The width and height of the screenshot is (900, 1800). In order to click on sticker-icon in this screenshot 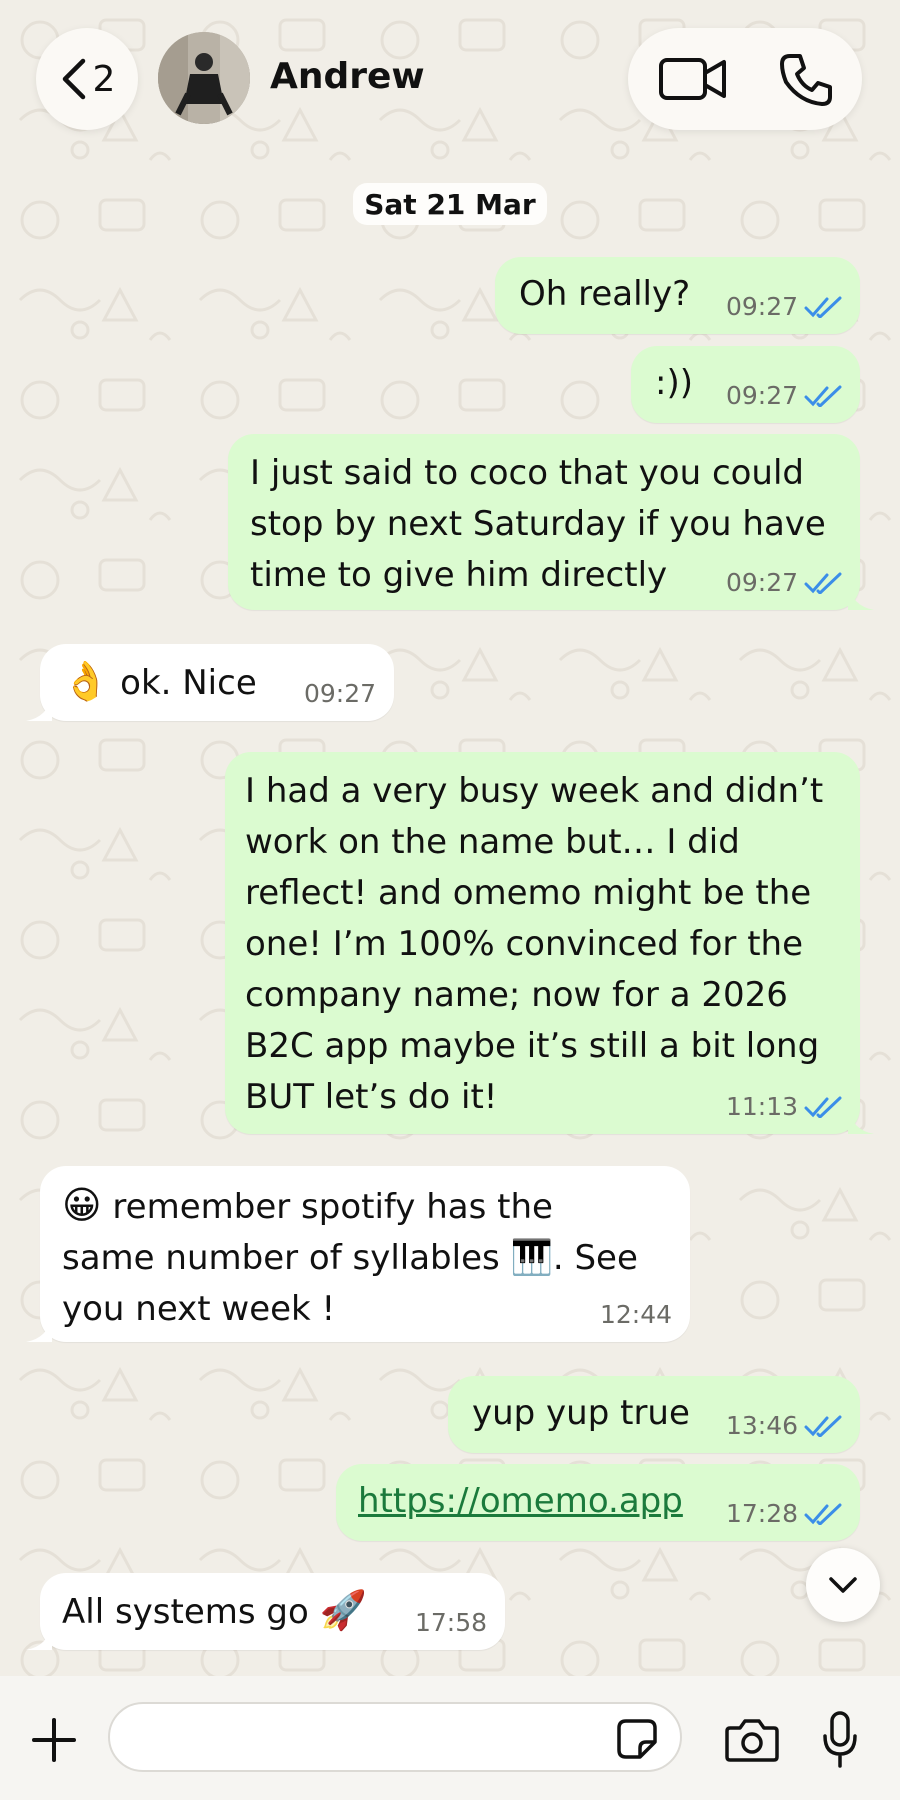, I will do `click(637, 1739)`.